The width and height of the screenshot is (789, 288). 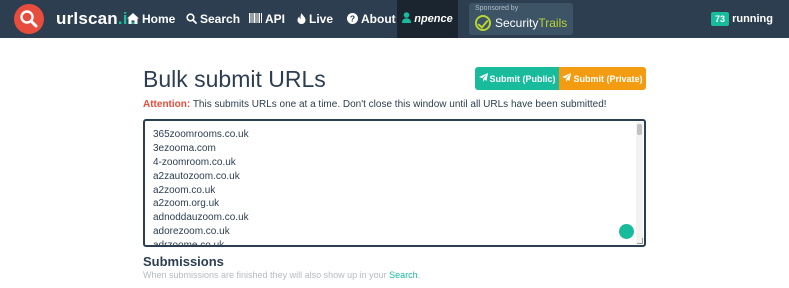 What do you see at coordinates (639, 129) in the screenshot?
I see `scrollbar-thumb` at bounding box center [639, 129].